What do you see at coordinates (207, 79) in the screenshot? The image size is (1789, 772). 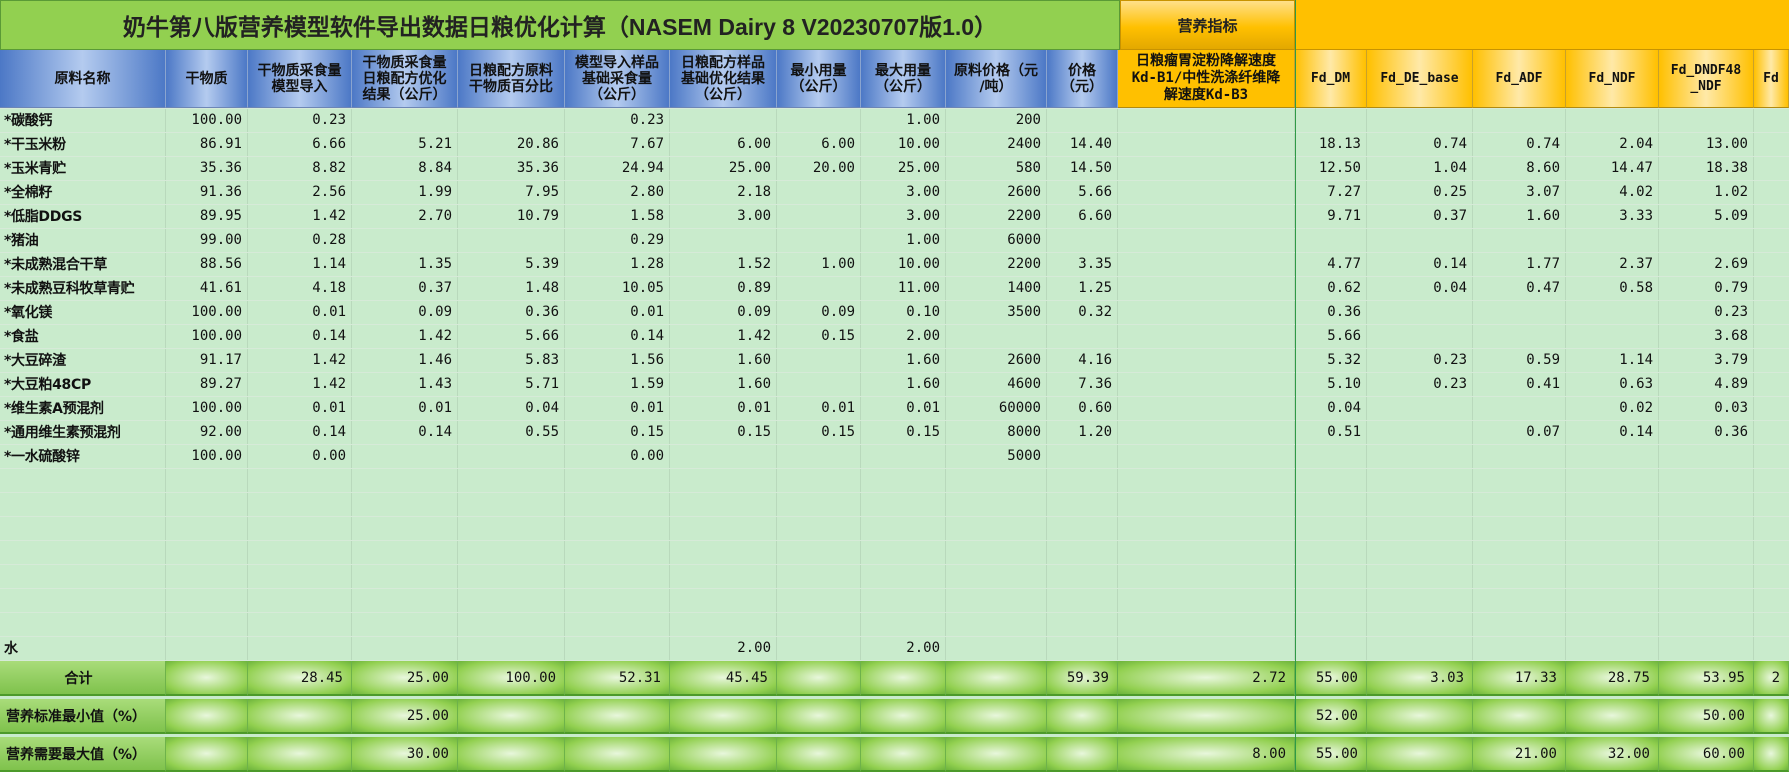 I see `column-header-1: 干物质` at bounding box center [207, 79].